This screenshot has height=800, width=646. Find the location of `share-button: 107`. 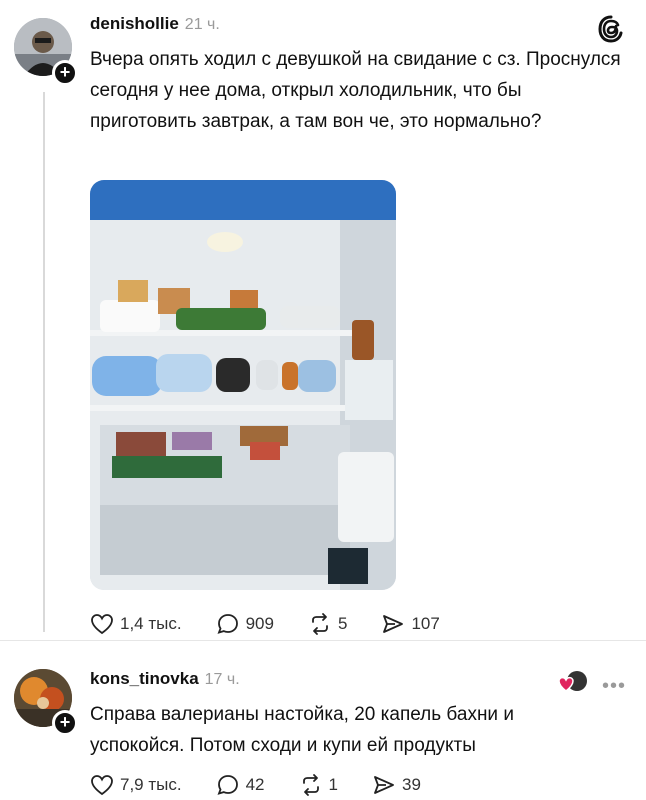

share-button: 107 is located at coordinates (410, 624).